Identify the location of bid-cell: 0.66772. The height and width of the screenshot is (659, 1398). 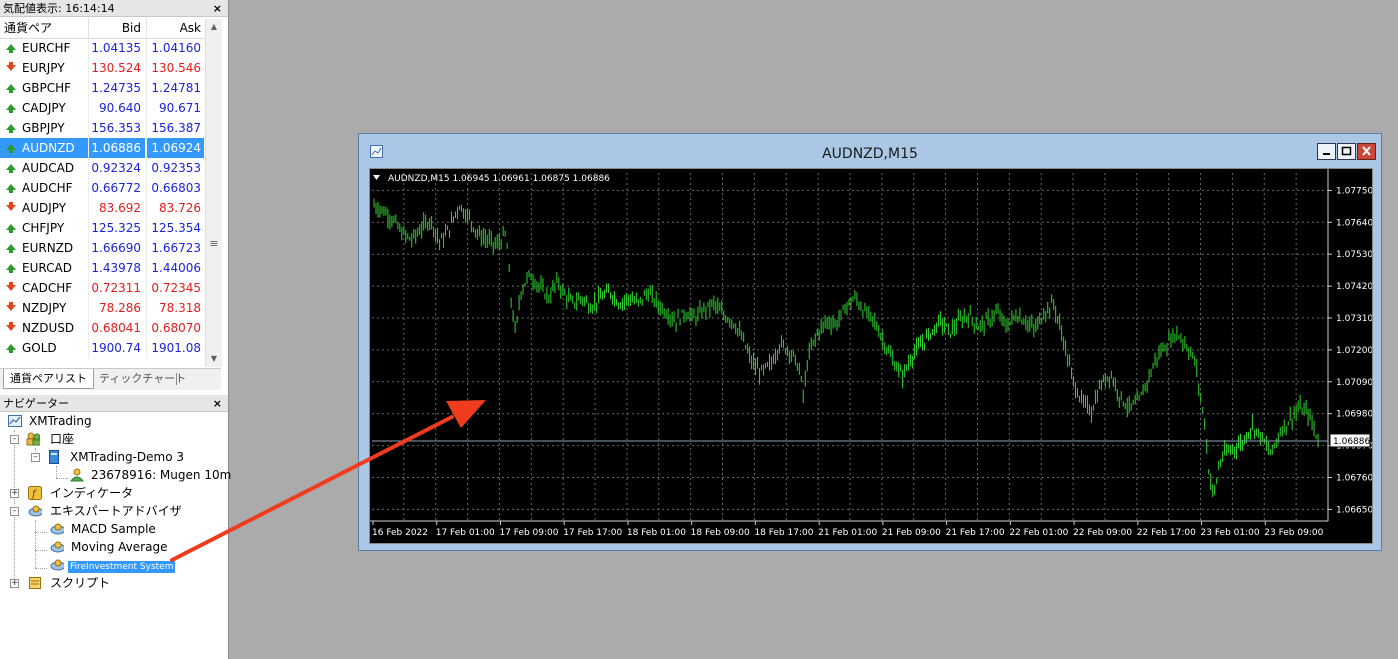
(116, 188).